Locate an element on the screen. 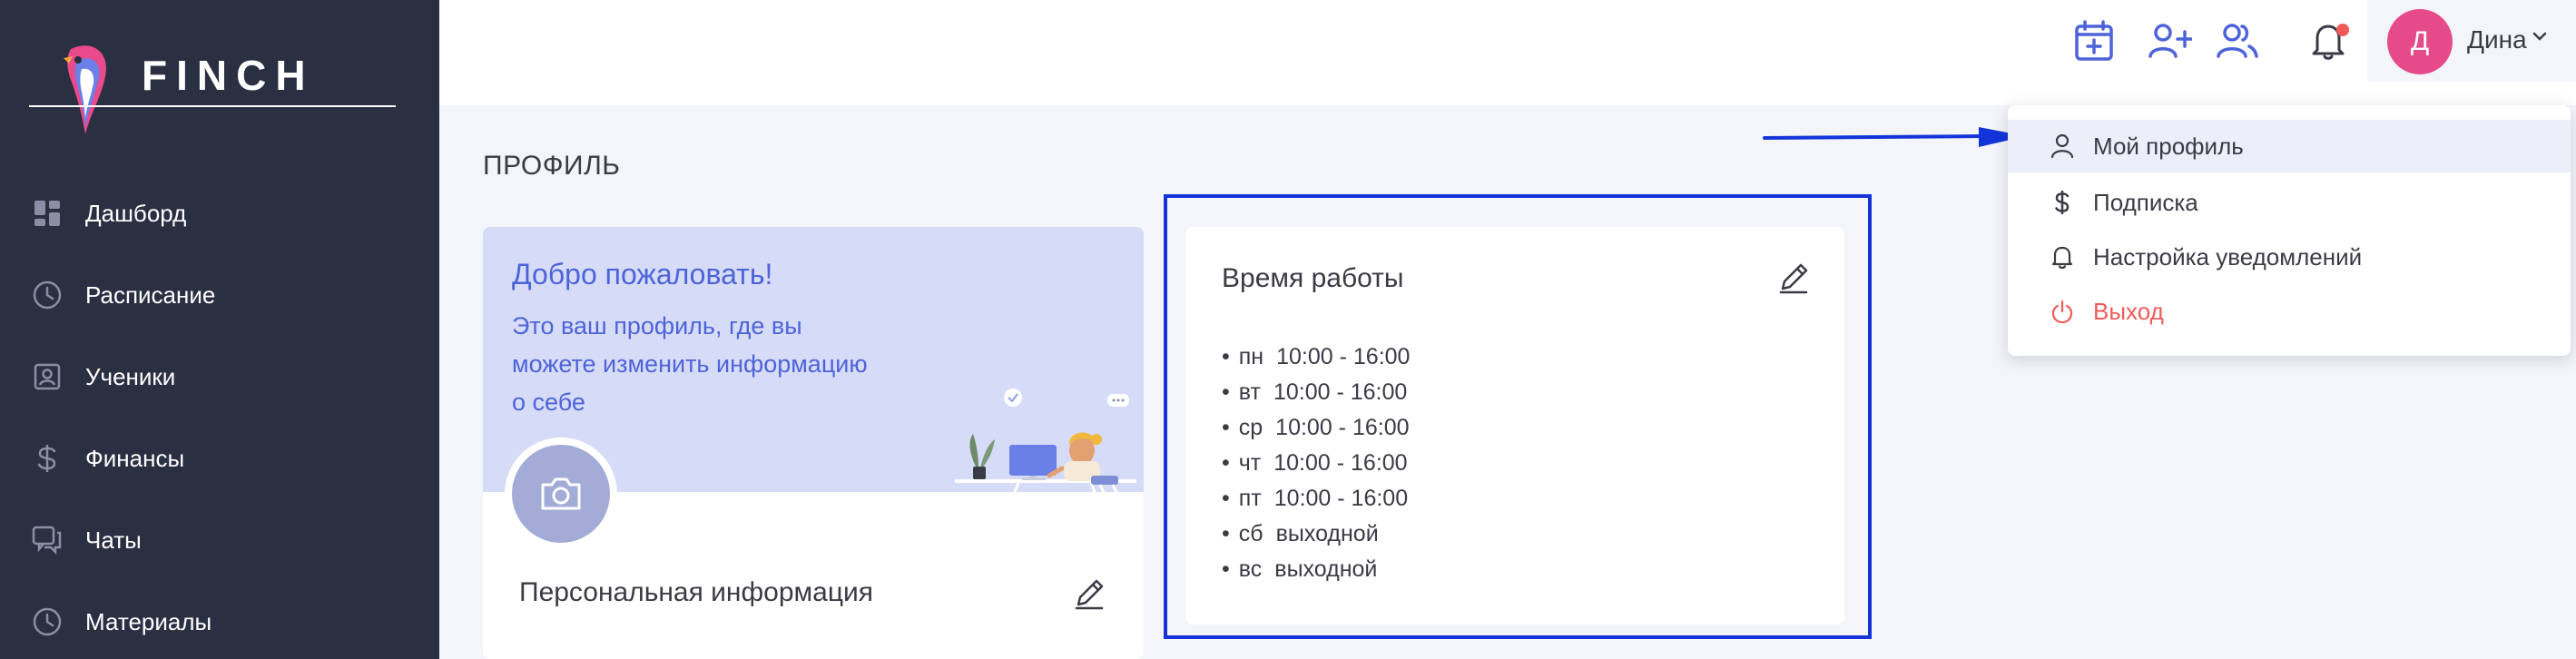  sidebar-item-chats: Чаты is located at coordinates (219, 540).